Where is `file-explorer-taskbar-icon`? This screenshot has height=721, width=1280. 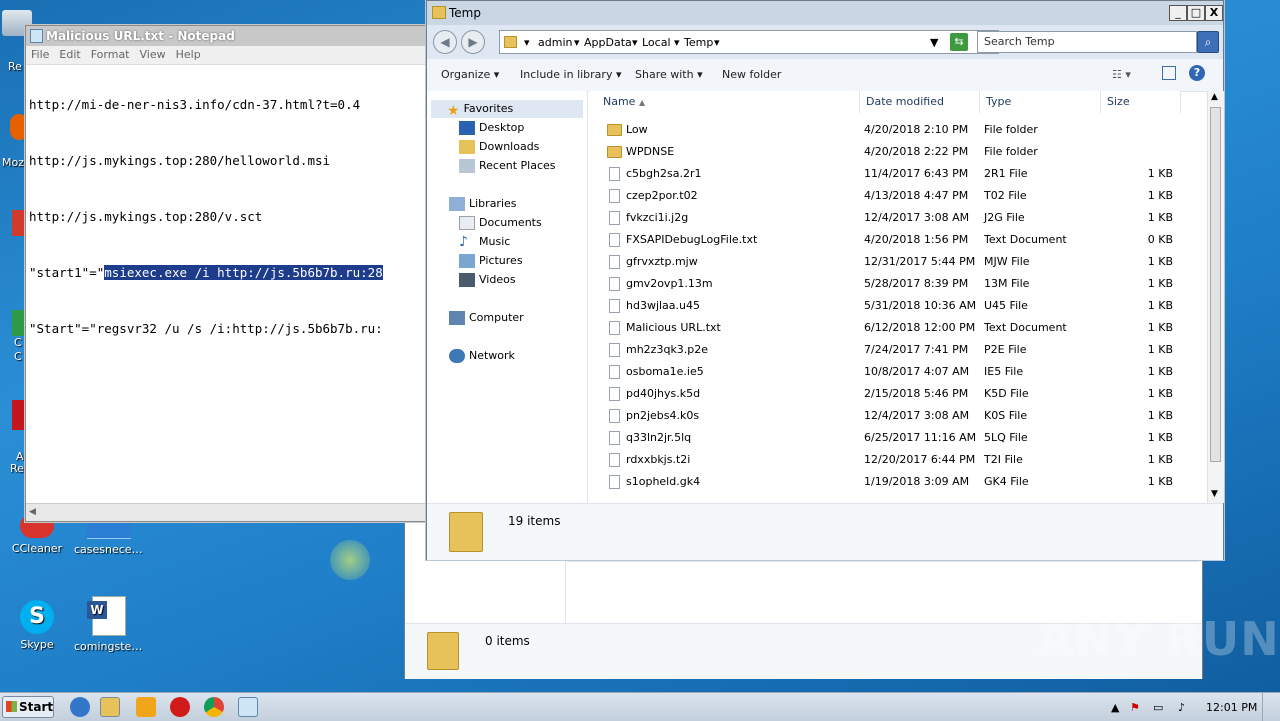 file-explorer-taskbar-icon is located at coordinates (110, 707).